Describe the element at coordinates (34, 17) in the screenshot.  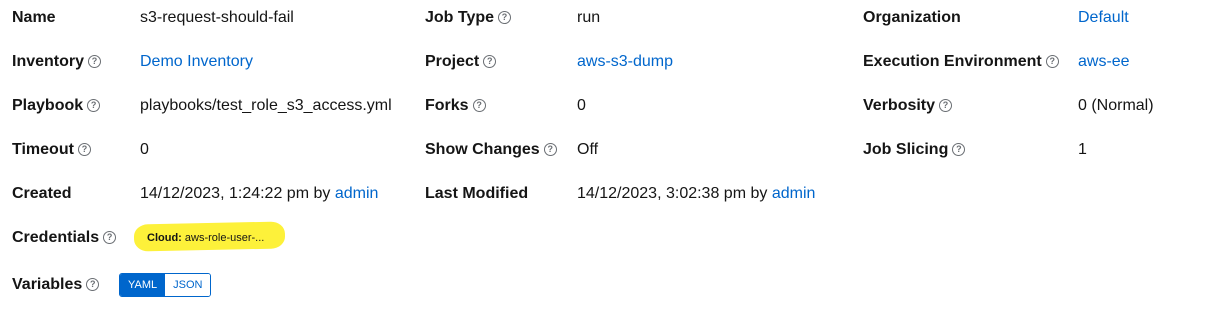
I see `name-label: Name` at that location.